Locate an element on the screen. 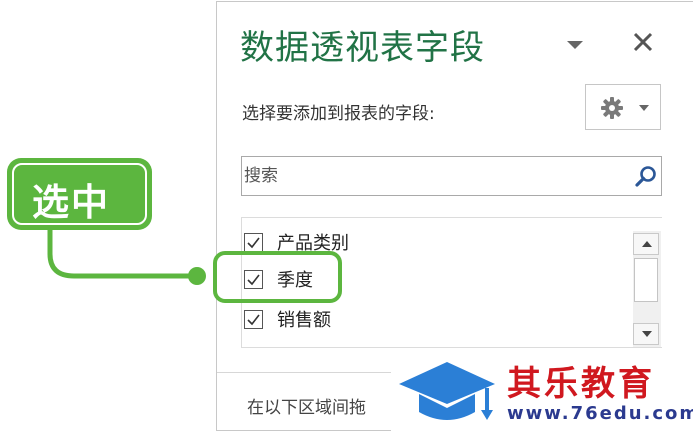  field-item-sales: 销售额 is located at coordinates (287, 319).